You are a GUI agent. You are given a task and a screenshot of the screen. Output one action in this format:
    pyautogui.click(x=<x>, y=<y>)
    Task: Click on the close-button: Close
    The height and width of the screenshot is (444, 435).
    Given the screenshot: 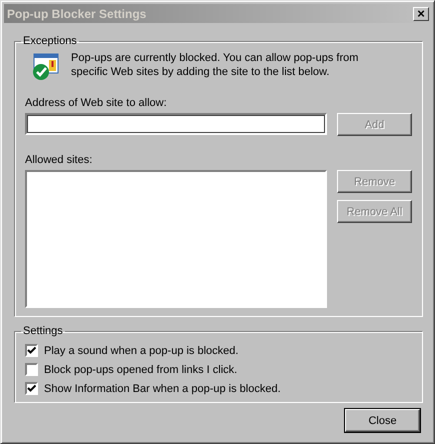 What is the action you would take?
    pyautogui.click(x=382, y=420)
    